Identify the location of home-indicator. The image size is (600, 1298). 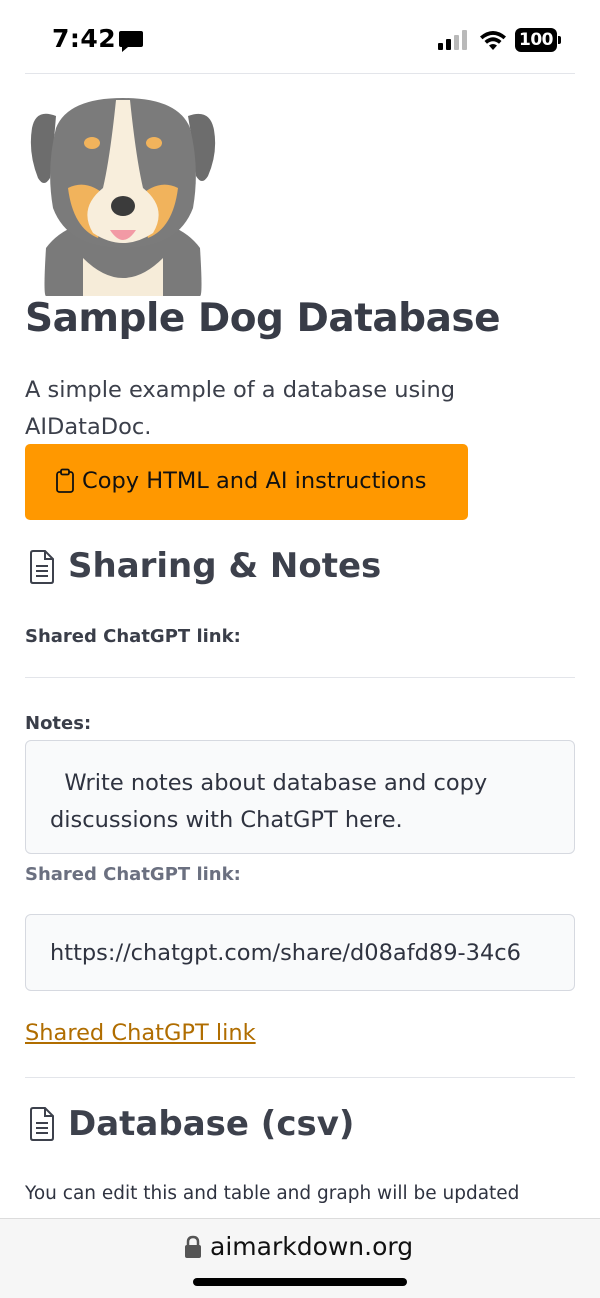
(300, 1282).